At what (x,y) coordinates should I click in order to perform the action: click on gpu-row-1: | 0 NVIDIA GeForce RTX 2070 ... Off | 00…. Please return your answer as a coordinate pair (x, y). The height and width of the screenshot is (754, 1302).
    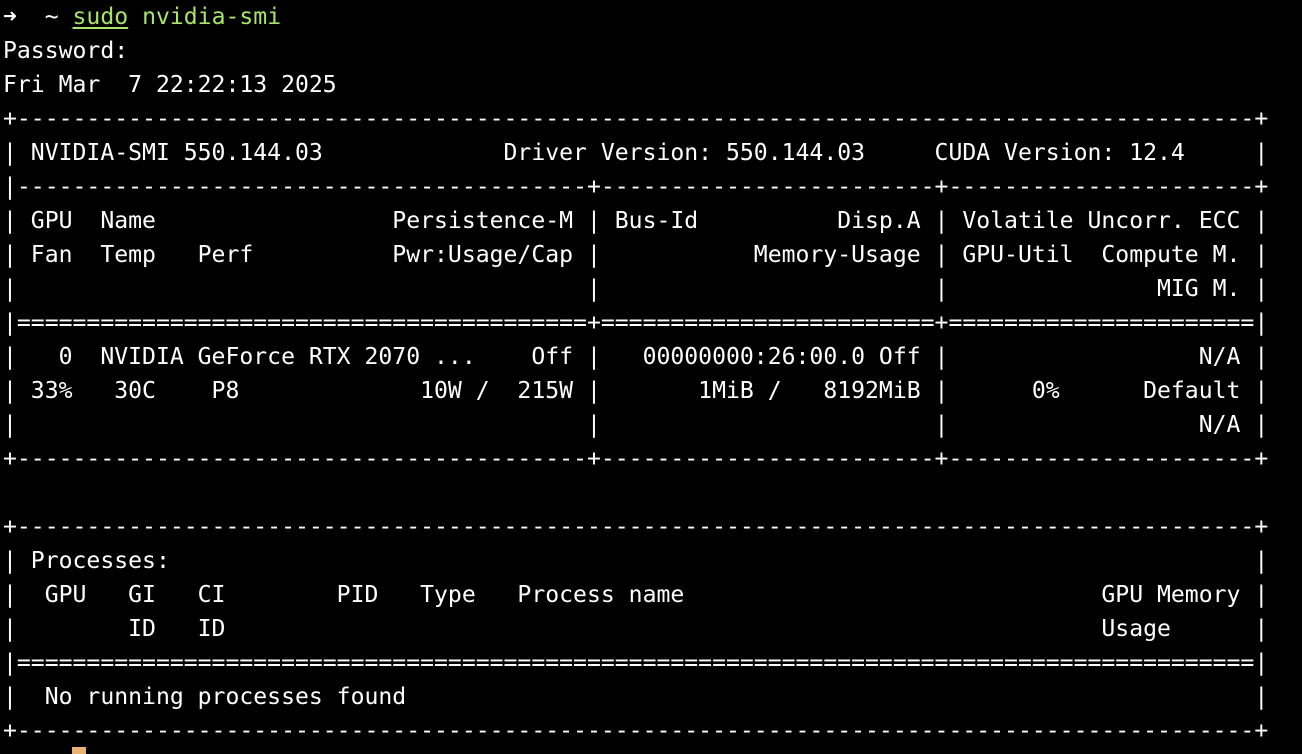
    Looking at the image, I should click on (636, 357).